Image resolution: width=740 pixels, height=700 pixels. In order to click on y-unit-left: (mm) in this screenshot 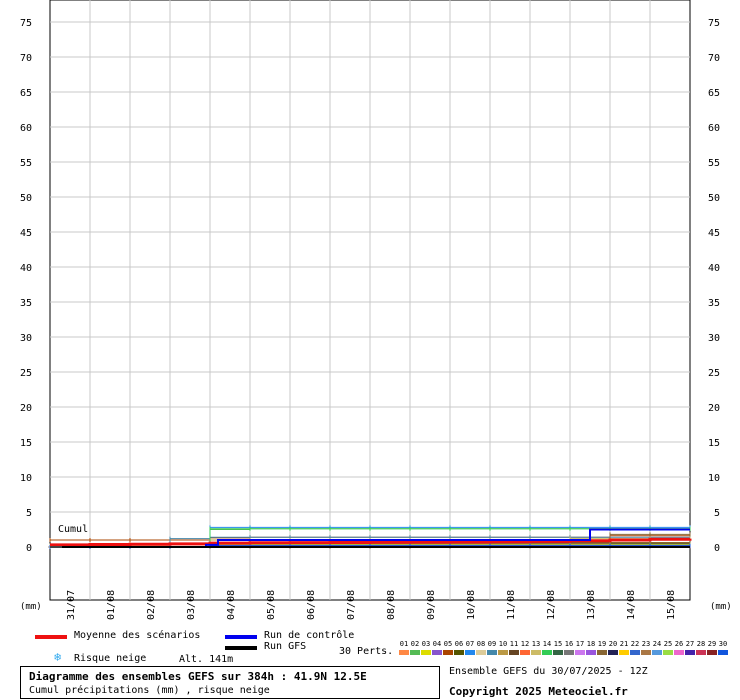, I will do `click(31, 607)`.